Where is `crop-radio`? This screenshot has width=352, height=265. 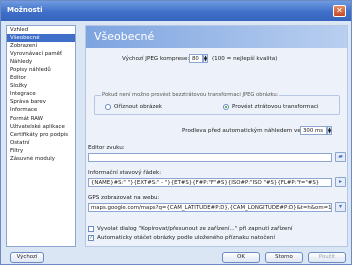
crop-radio is located at coordinates (108, 107).